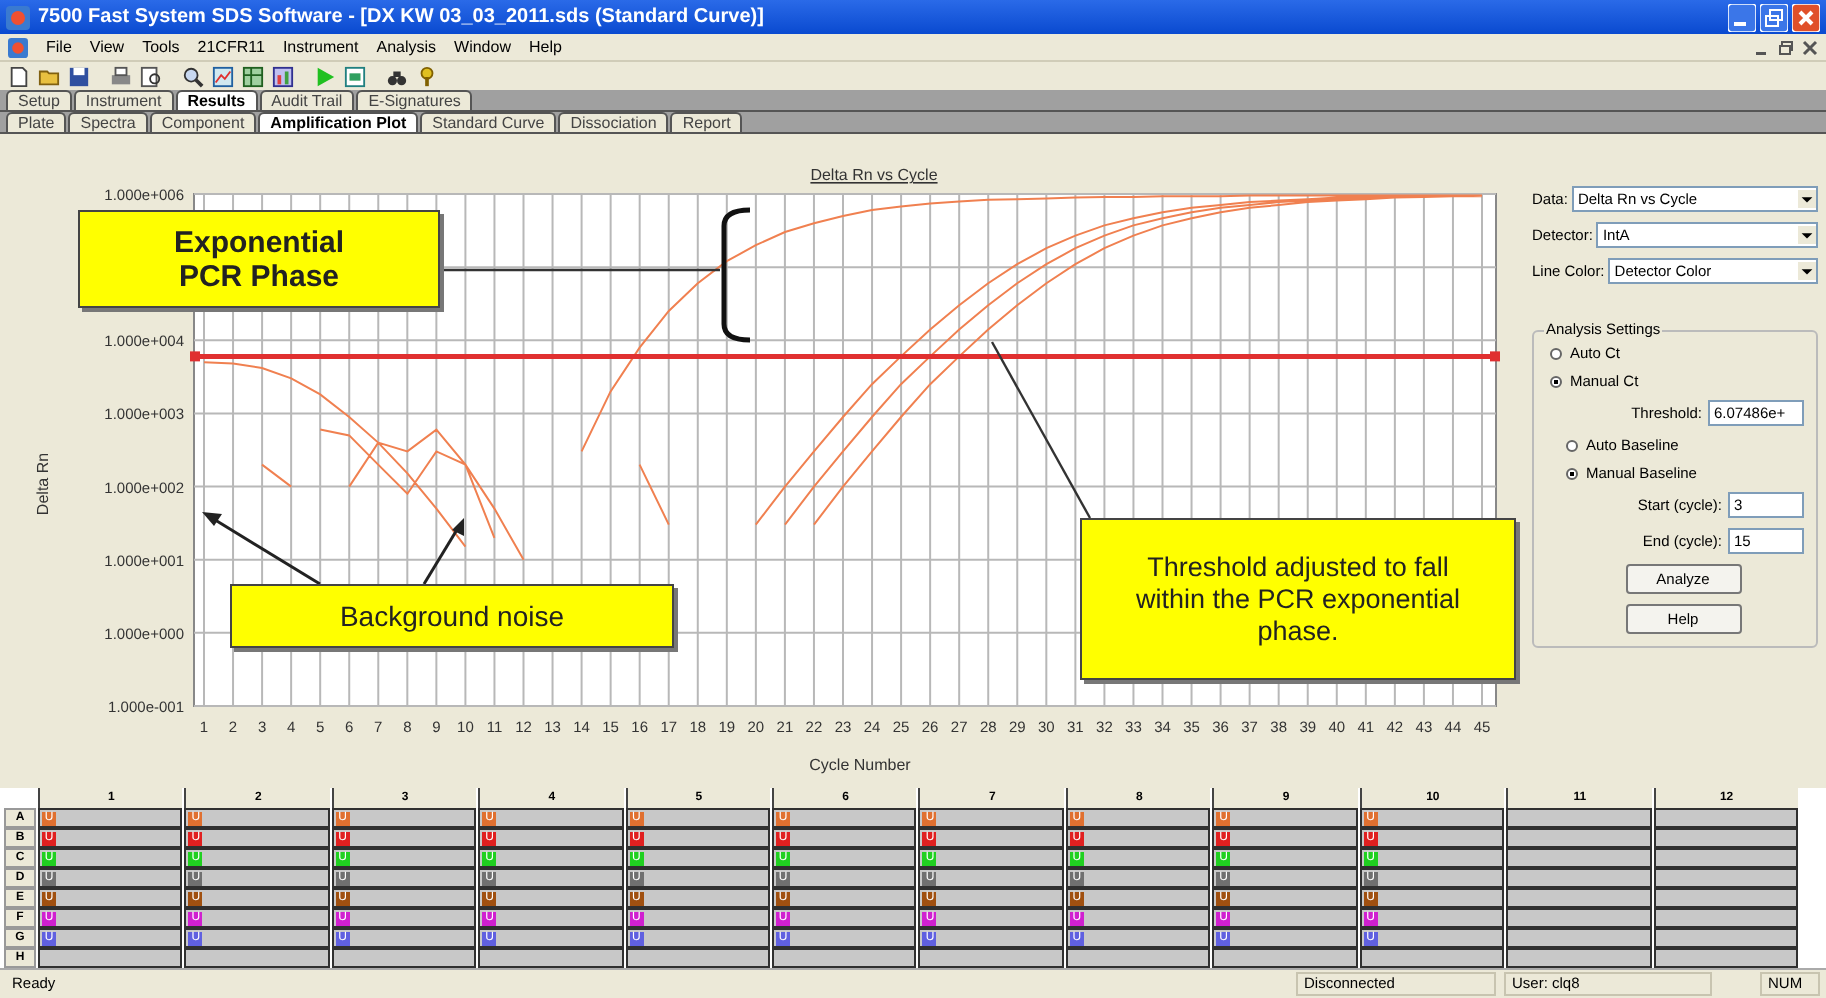 The width and height of the screenshot is (1826, 998). I want to click on document-icon, so click(18, 47).